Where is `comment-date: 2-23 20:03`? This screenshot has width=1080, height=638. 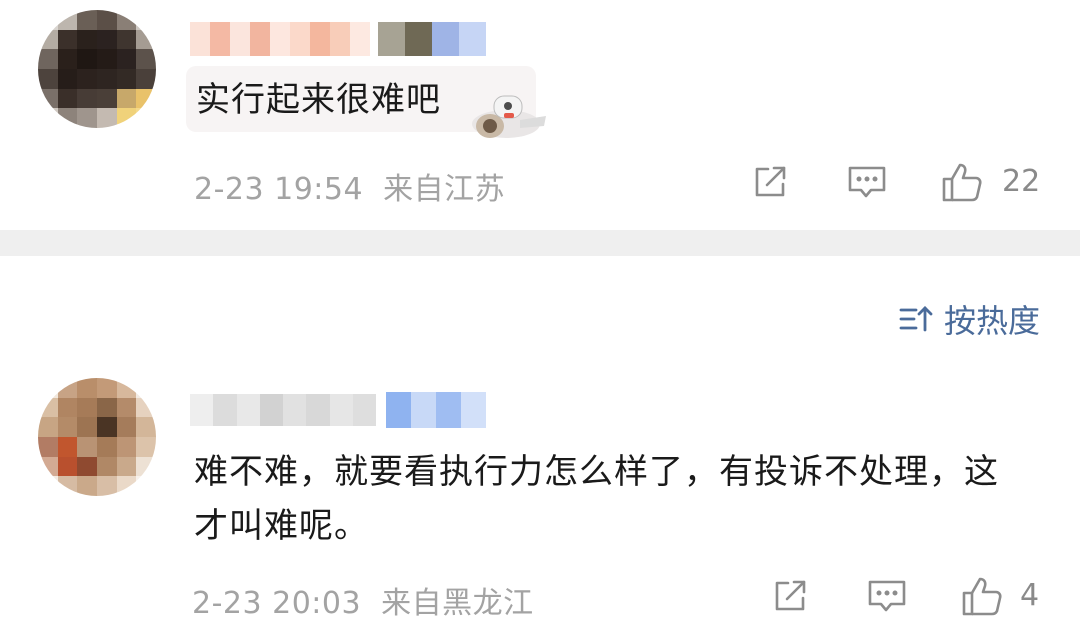 comment-date: 2-23 20:03 is located at coordinates (277, 603).